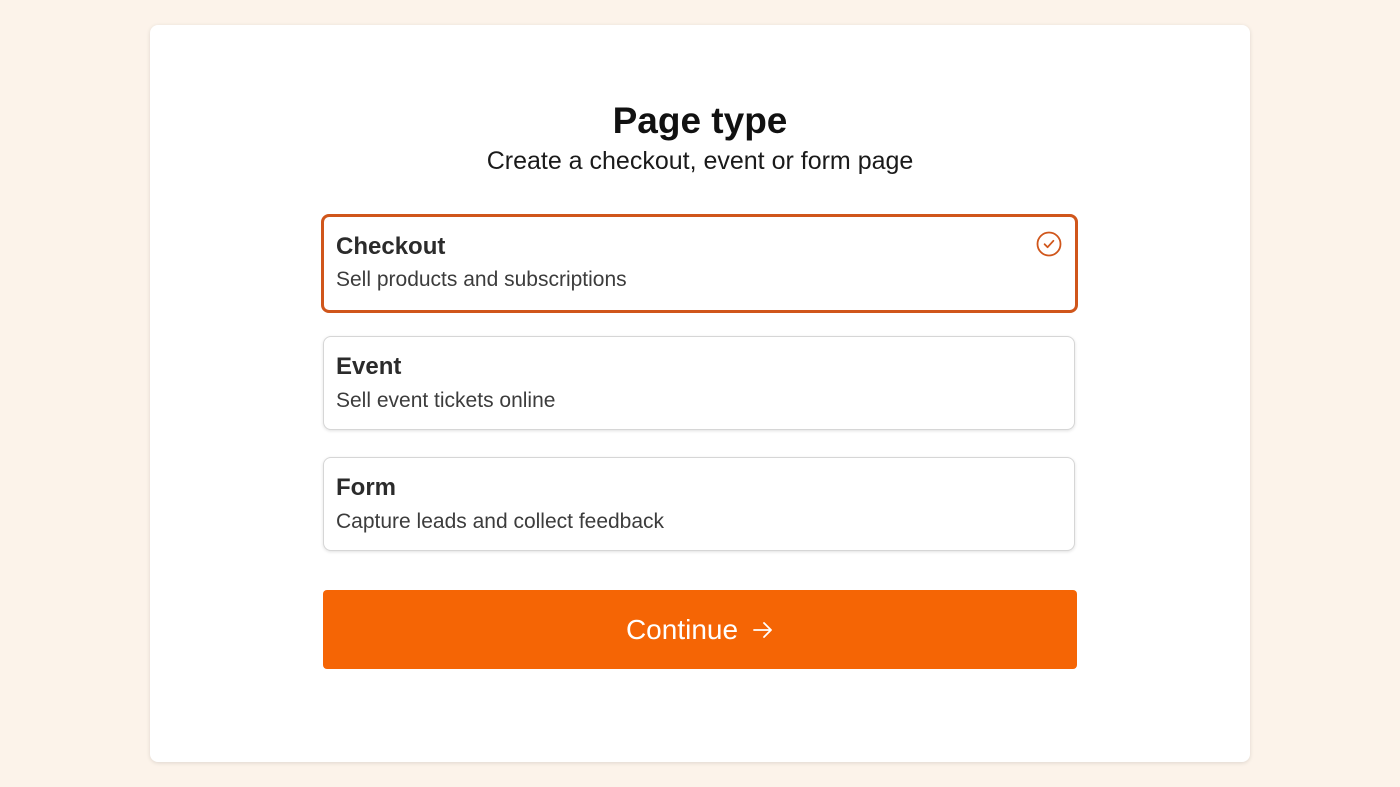 This screenshot has width=1400, height=787. I want to click on continue-button-label: Continue, so click(682, 629).